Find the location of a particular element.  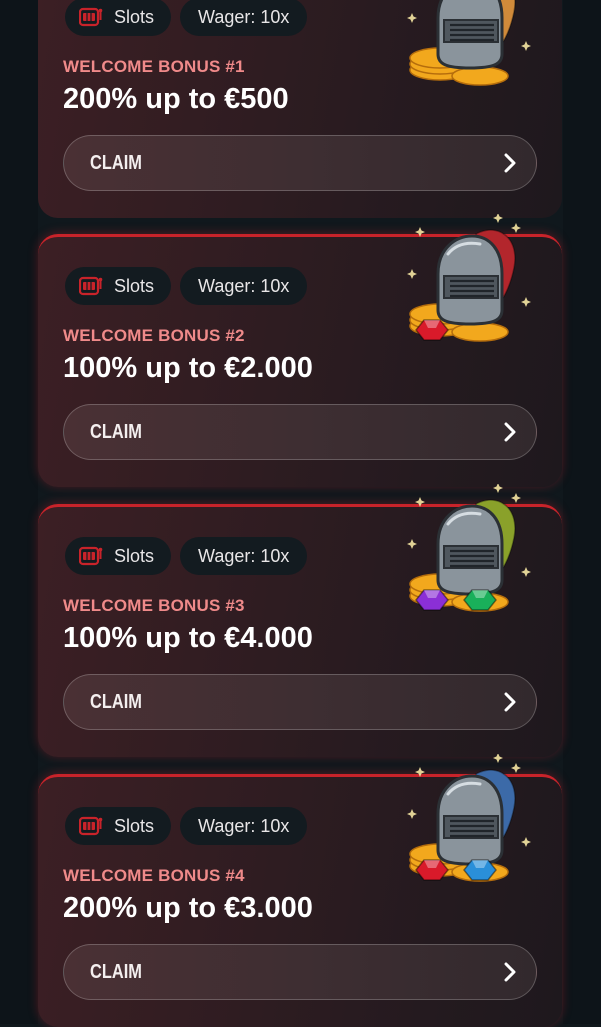

right-gutter is located at coordinates (582, 512).